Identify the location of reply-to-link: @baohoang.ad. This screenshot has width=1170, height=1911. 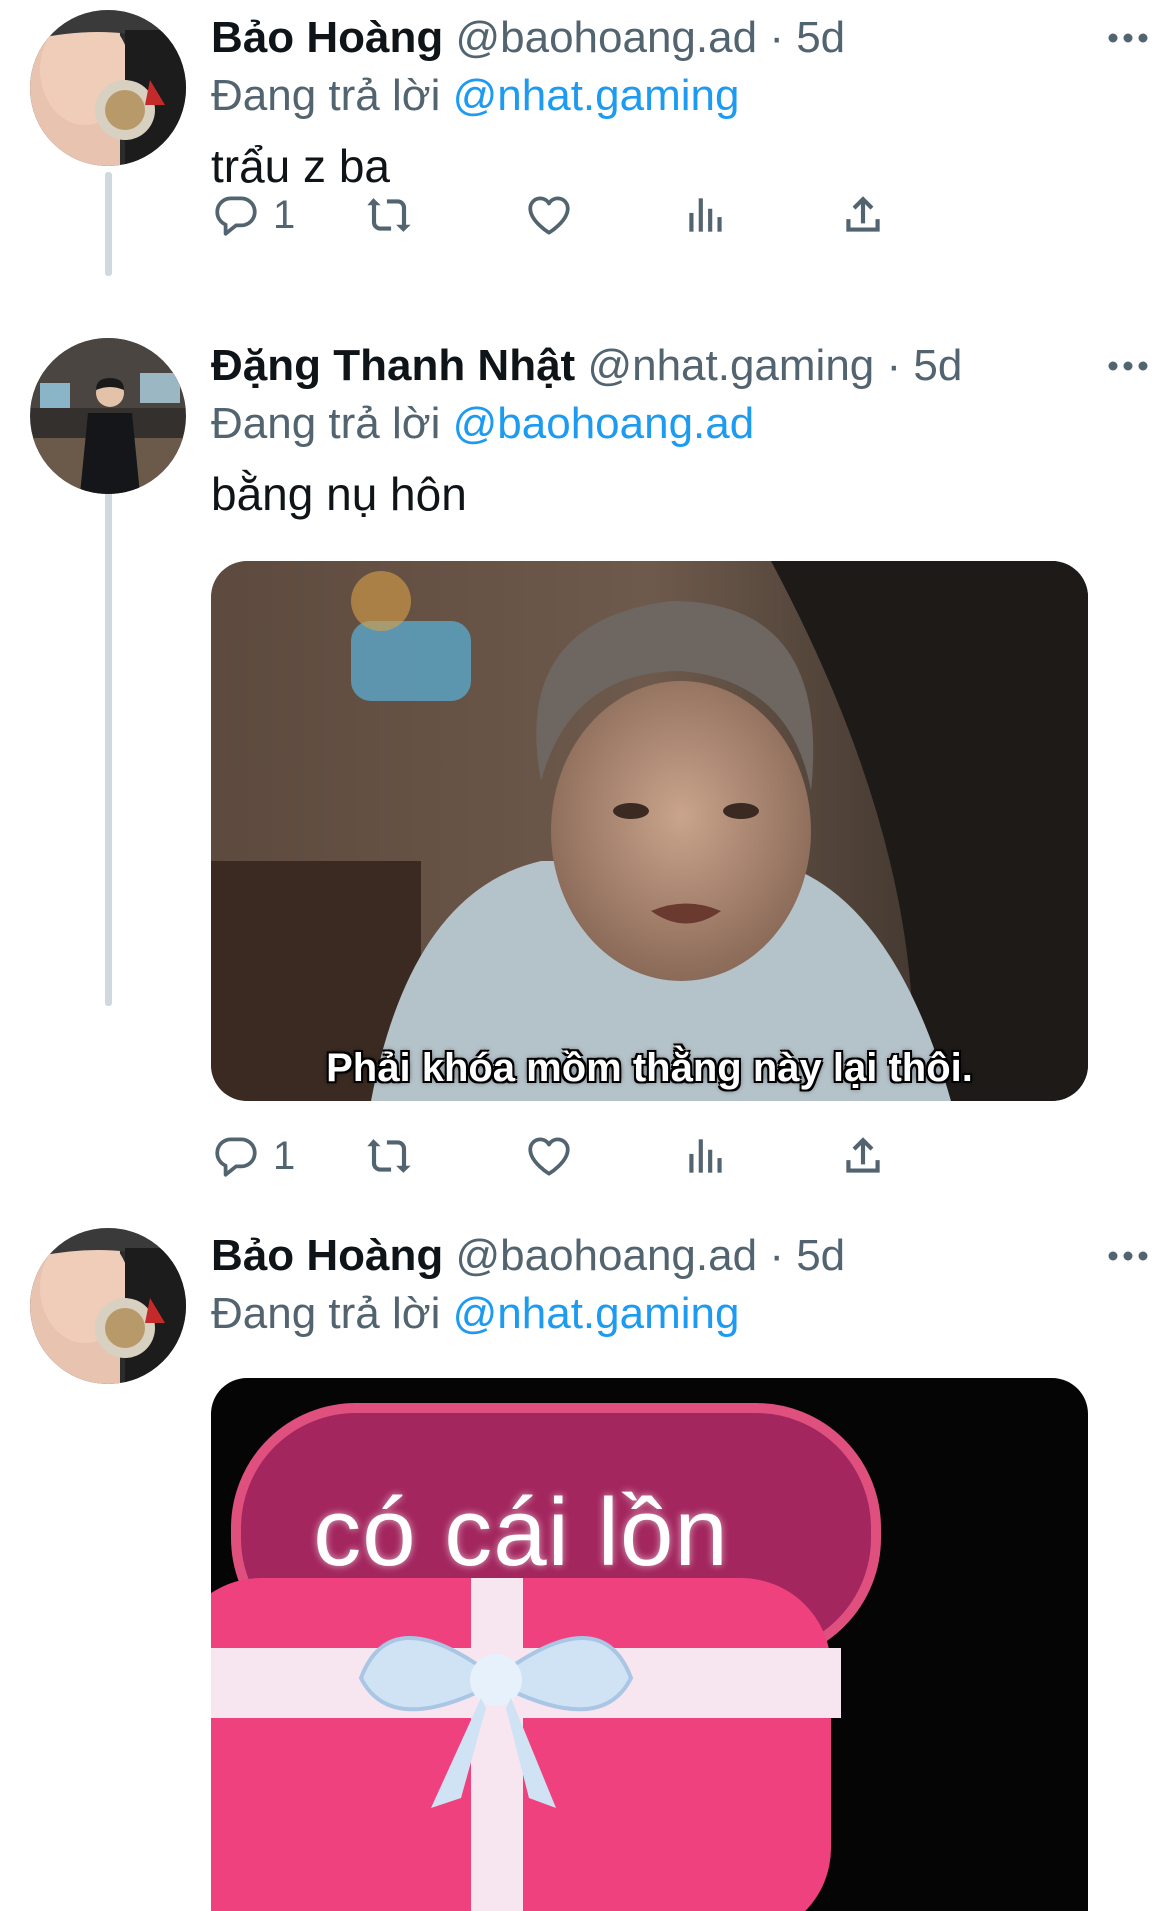
(604, 423).